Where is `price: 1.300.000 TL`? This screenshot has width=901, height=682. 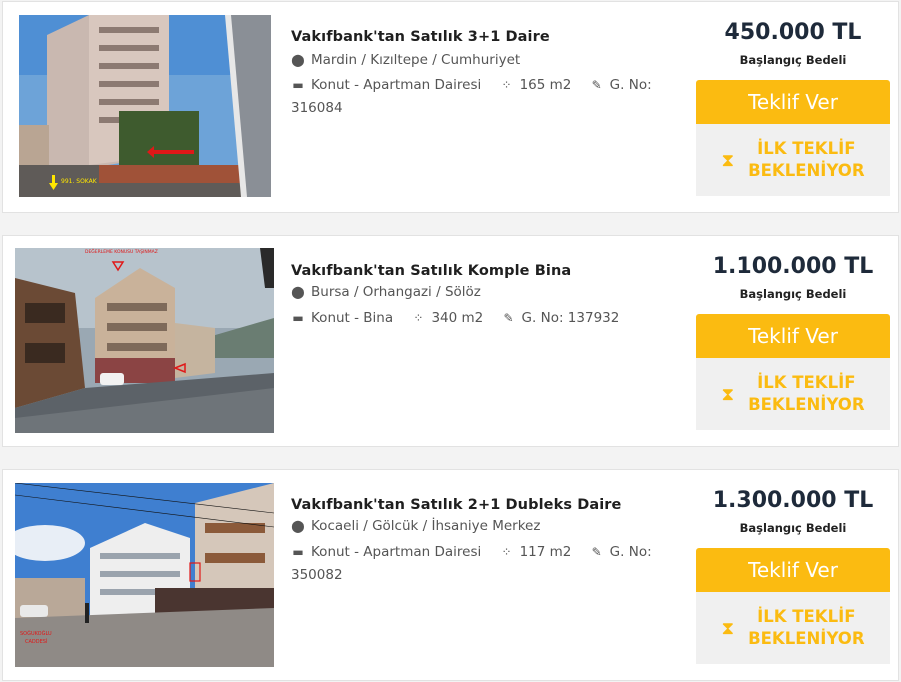 price: 1.300.000 TL is located at coordinates (793, 500).